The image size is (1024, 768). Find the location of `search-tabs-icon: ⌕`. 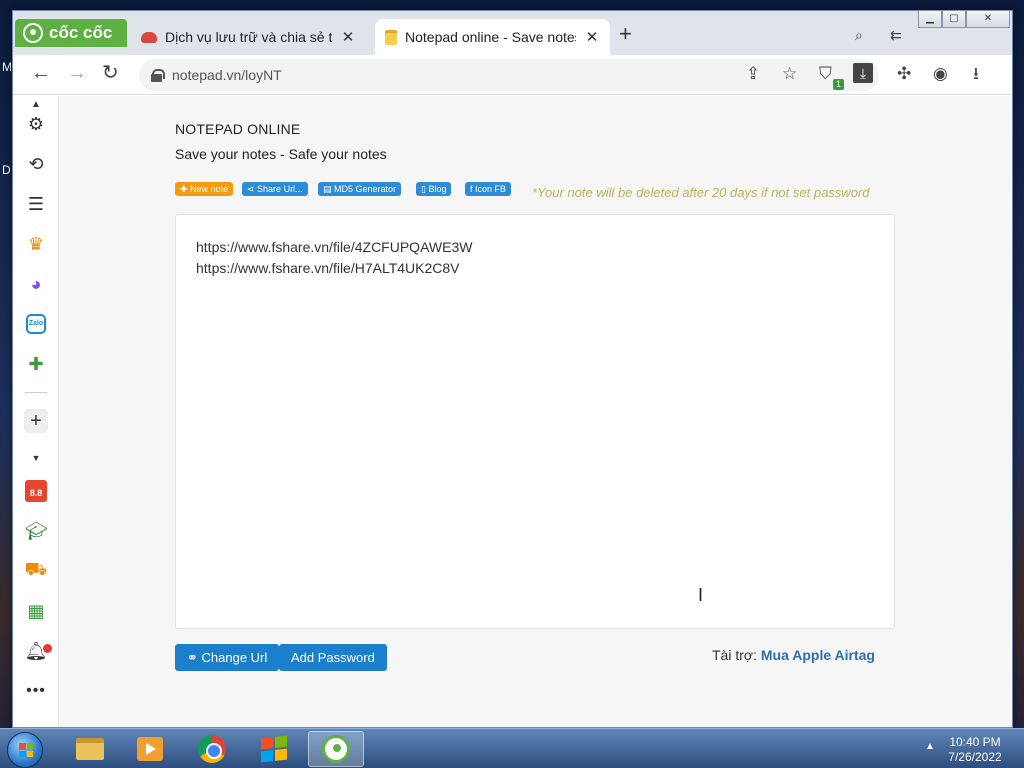

search-tabs-icon: ⌕ is located at coordinates (859, 35).